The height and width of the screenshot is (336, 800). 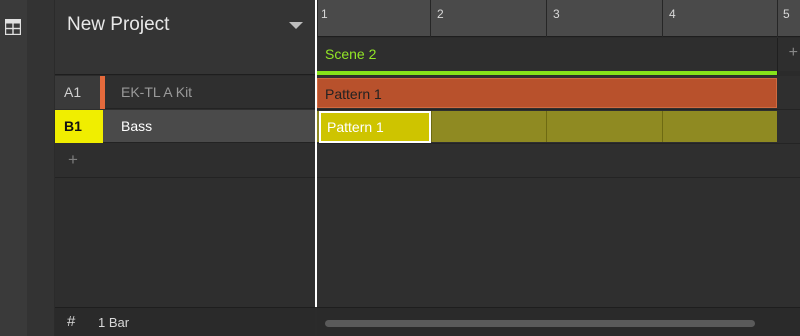 What do you see at coordinates (556, 14) in the screenshot?
I see `ruler-bar-number: 3` at bounding box center [556, 14].